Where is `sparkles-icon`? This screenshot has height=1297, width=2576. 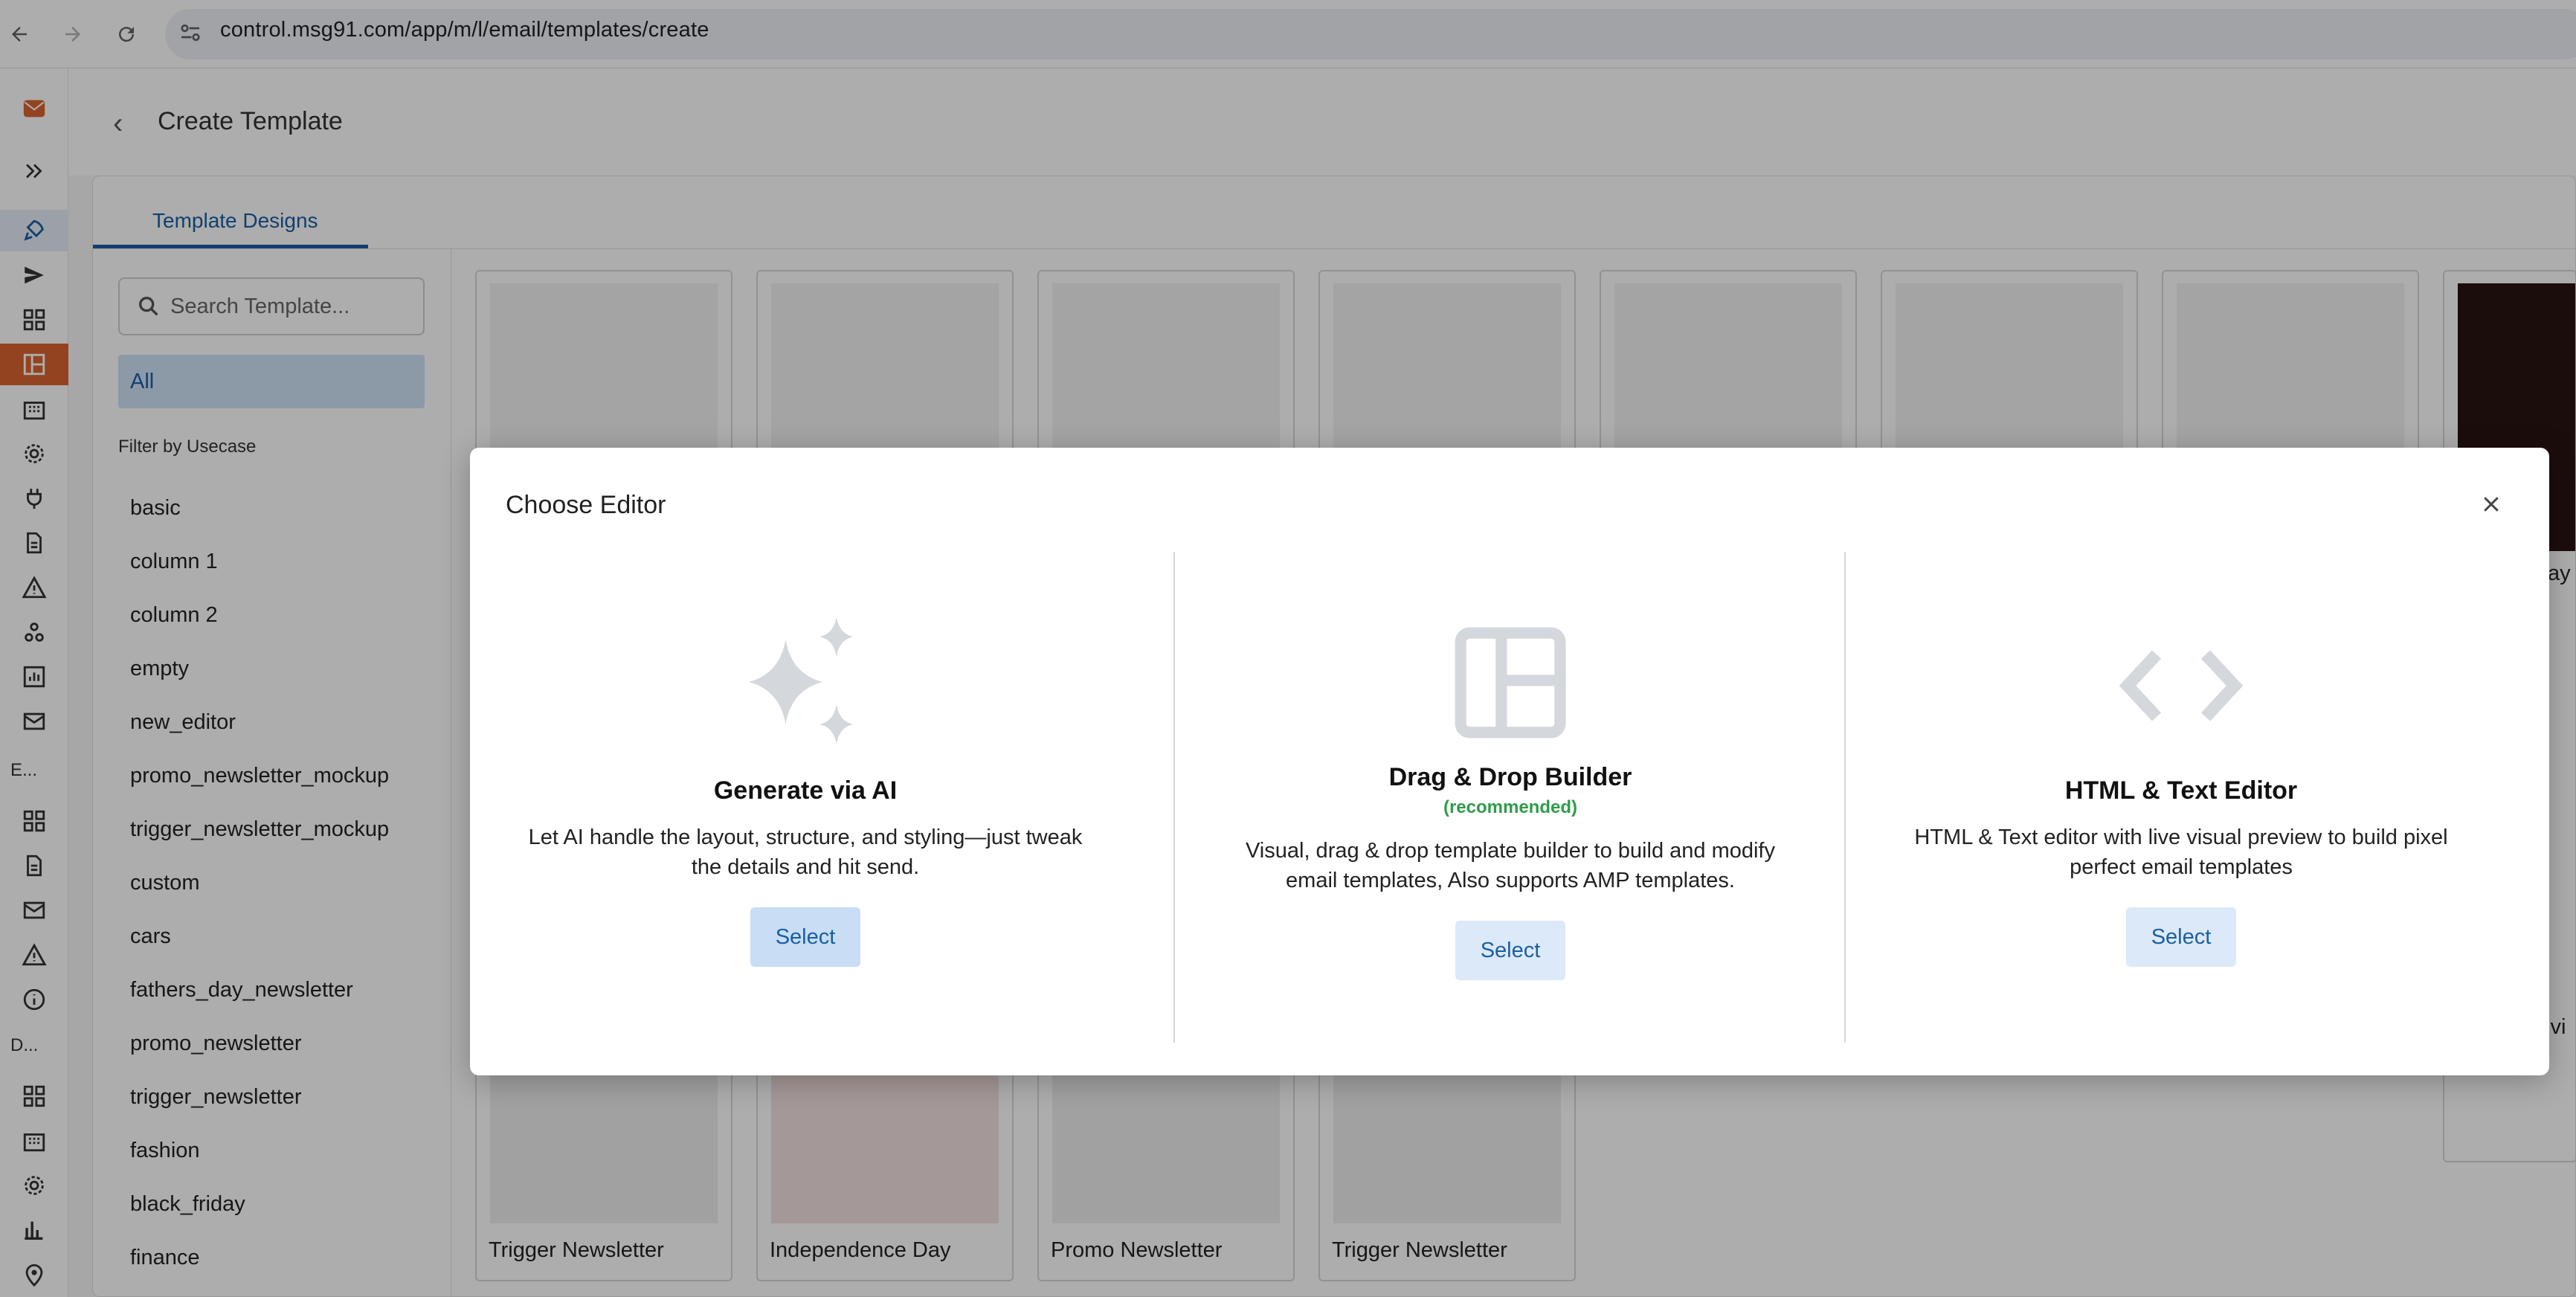
sparkles-icon is located at coordinates (801, 680).